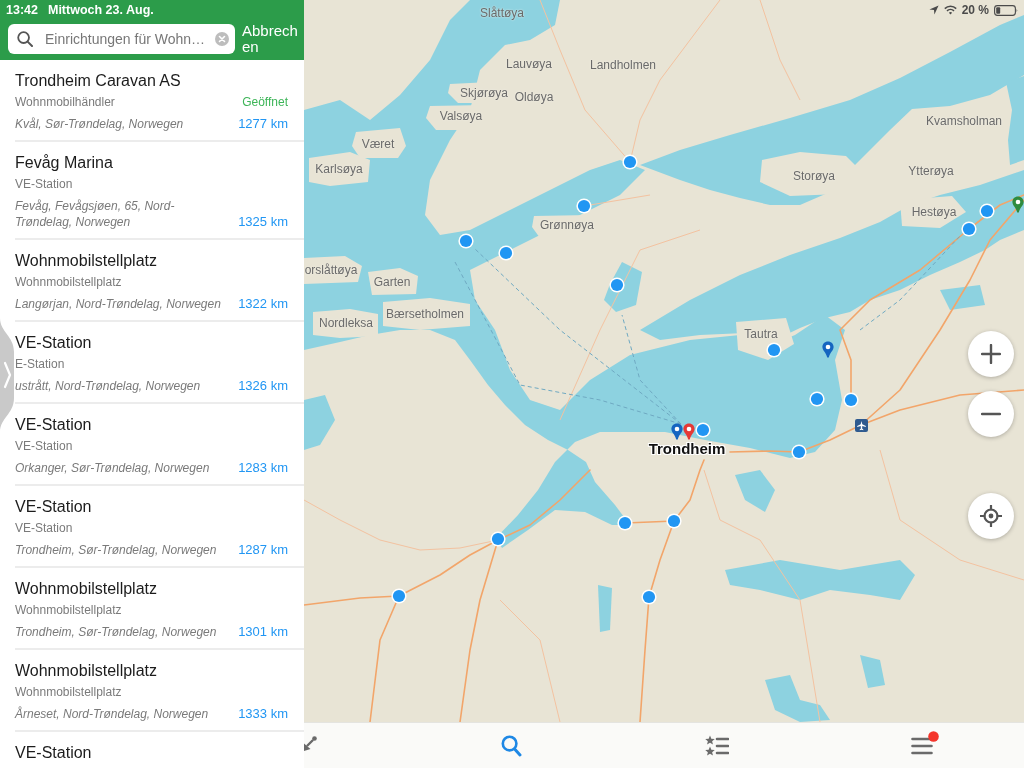 This screenshot has height=768, width=1024. I want to click on status-time: 13:42, so click(22, 9).